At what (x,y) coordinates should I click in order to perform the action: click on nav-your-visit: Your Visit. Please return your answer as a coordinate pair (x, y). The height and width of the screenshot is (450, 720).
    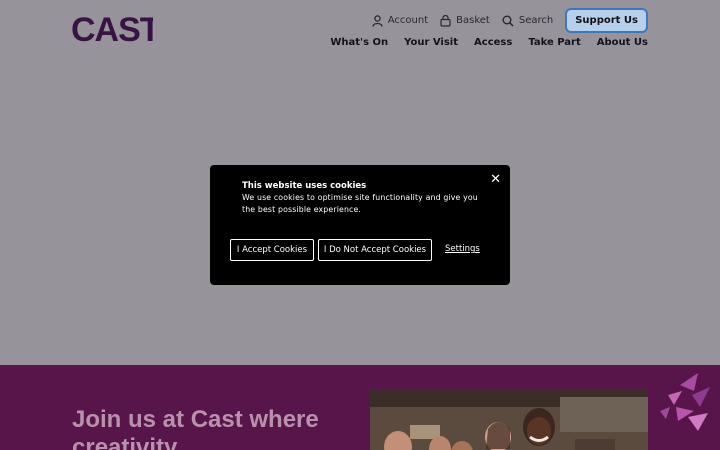
    Looking at the image, I should click on (431, 42).